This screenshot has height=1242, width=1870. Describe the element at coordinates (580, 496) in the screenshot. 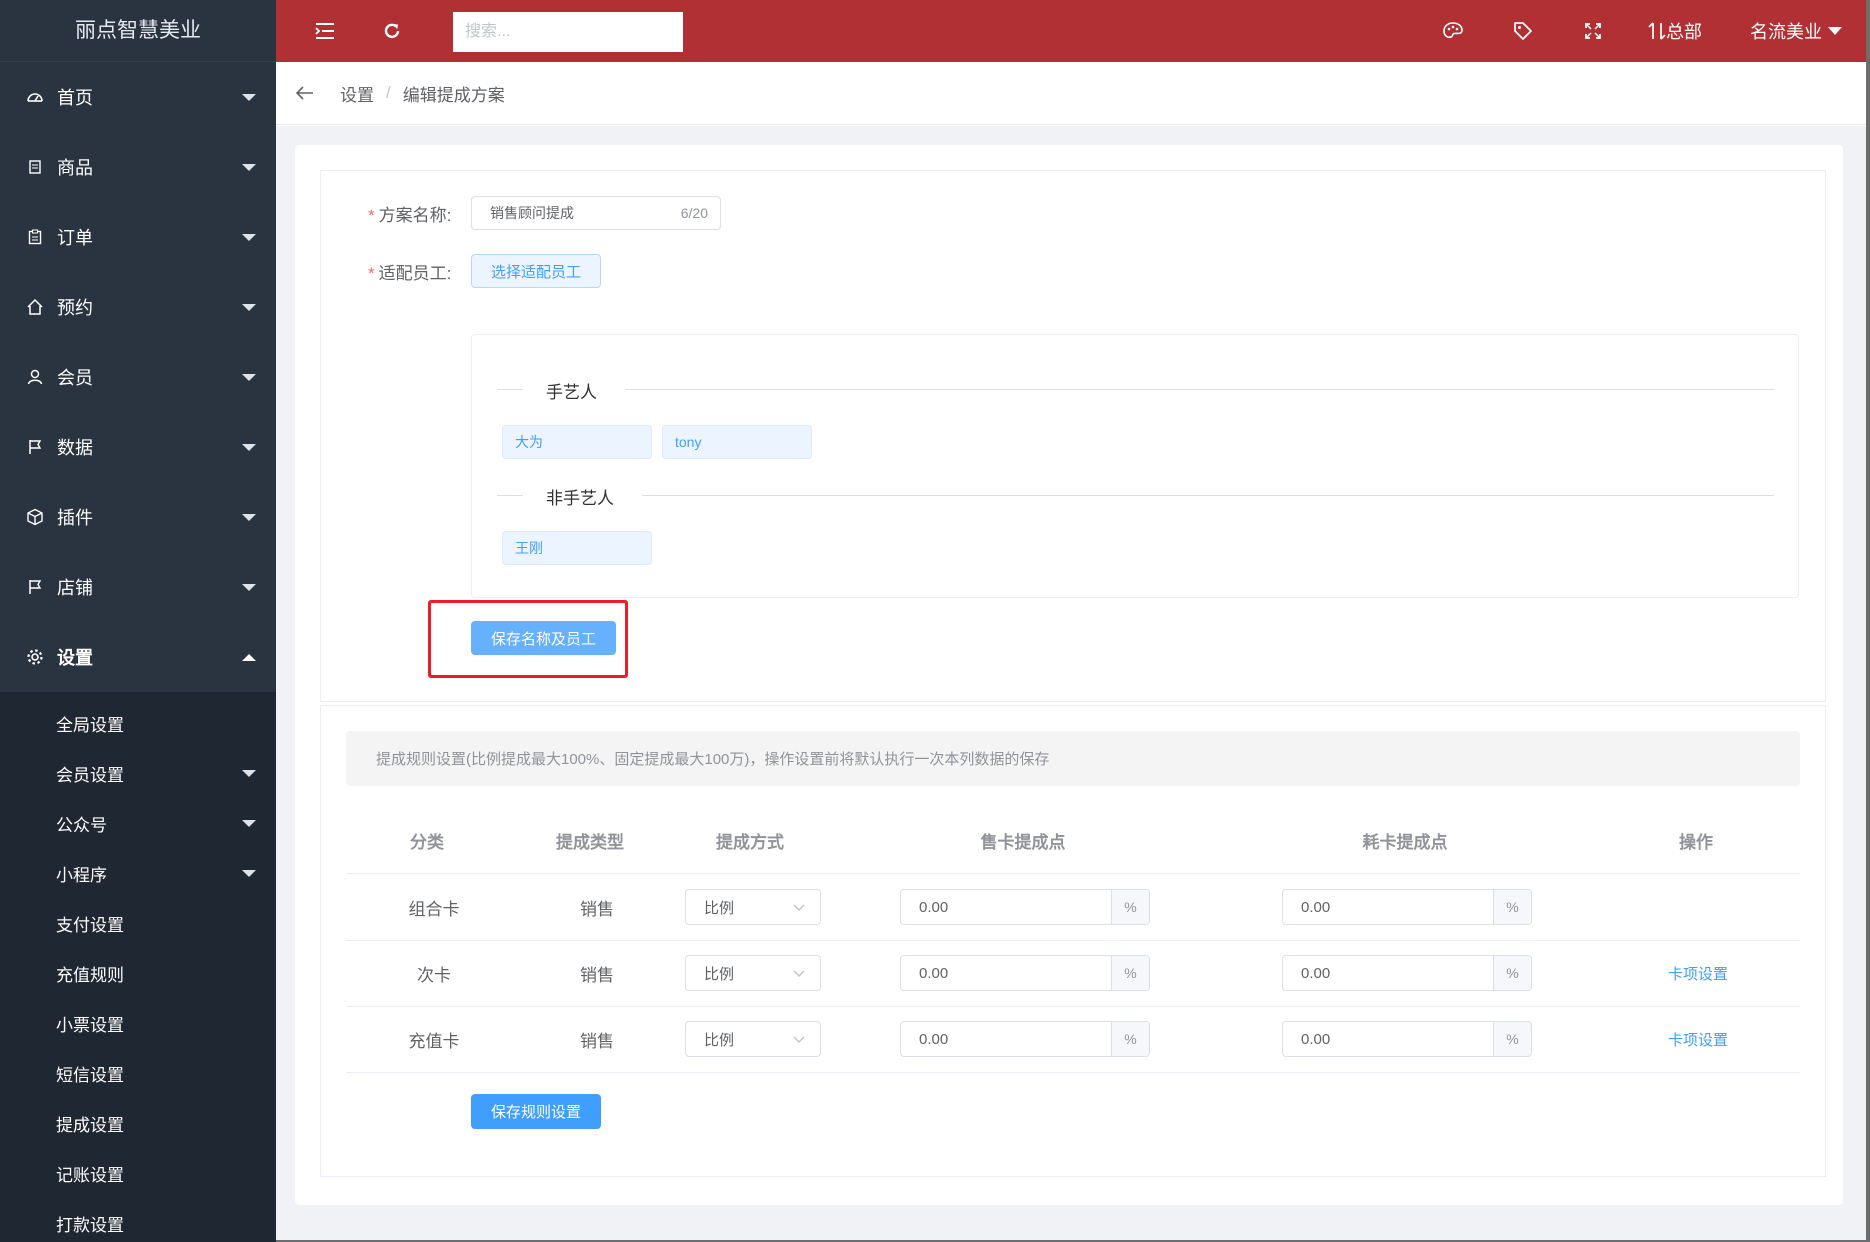

I see `group-title-non-craftsman: 非手艺人` at that location.